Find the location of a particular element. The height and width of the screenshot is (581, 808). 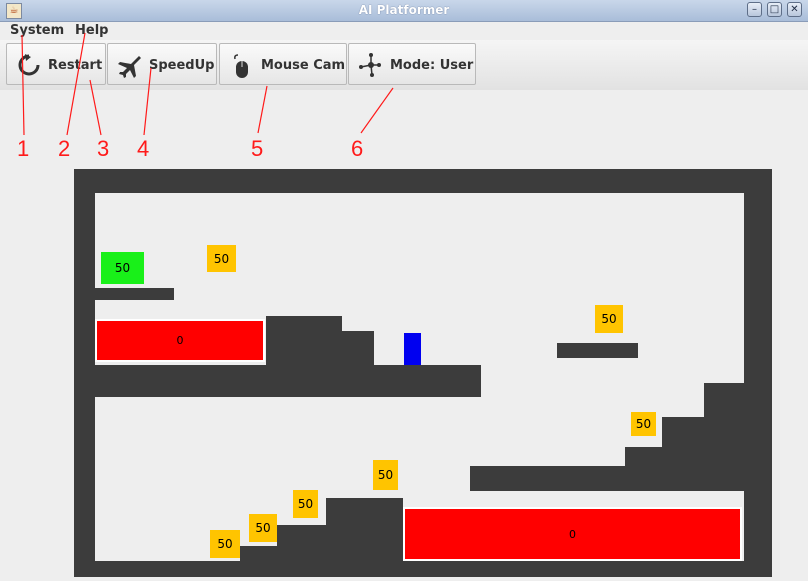

floating-platform is located at coordinates (597, 350).